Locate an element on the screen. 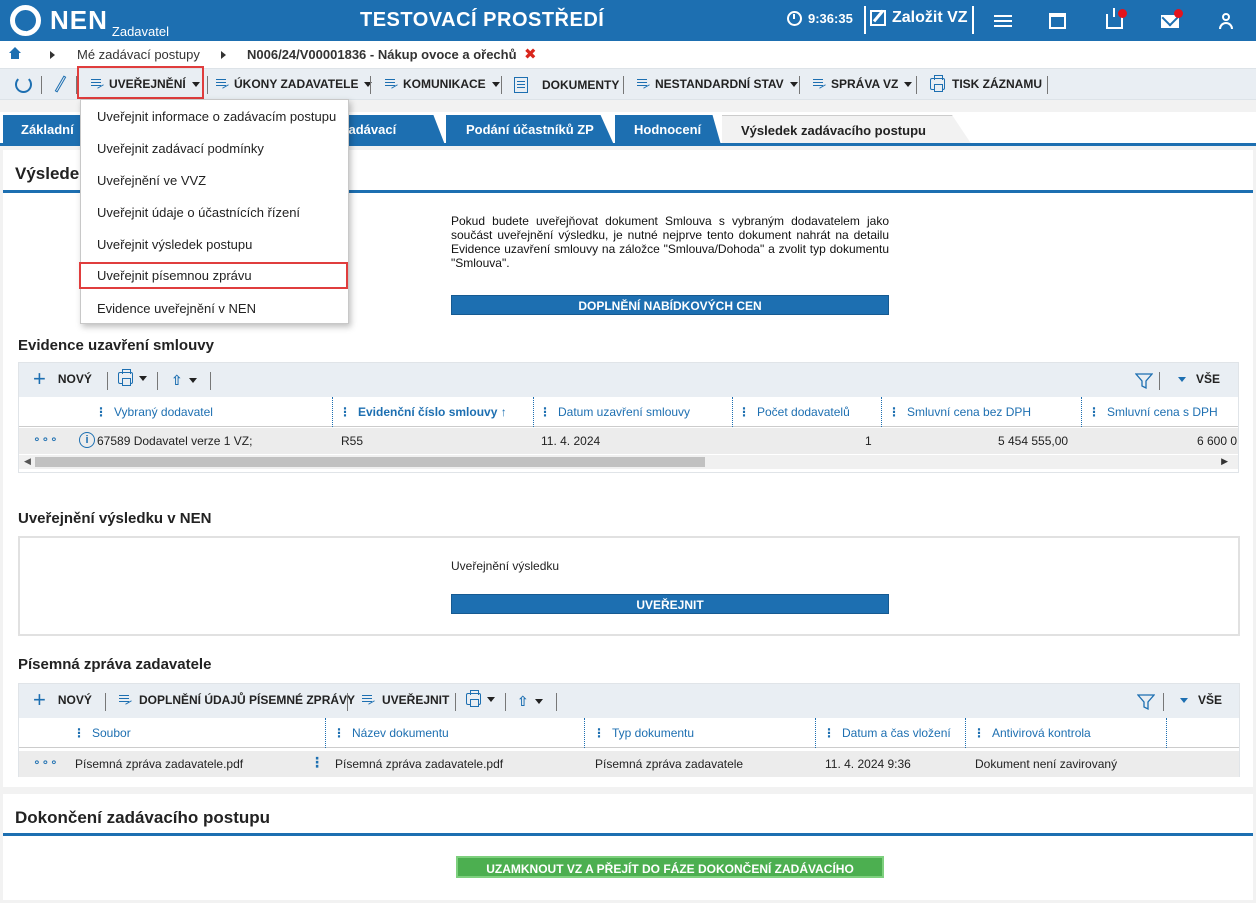 This screenshot has height=903, width=1256. logo-subtext: Zadavatel is located at coordinates (140, 31).